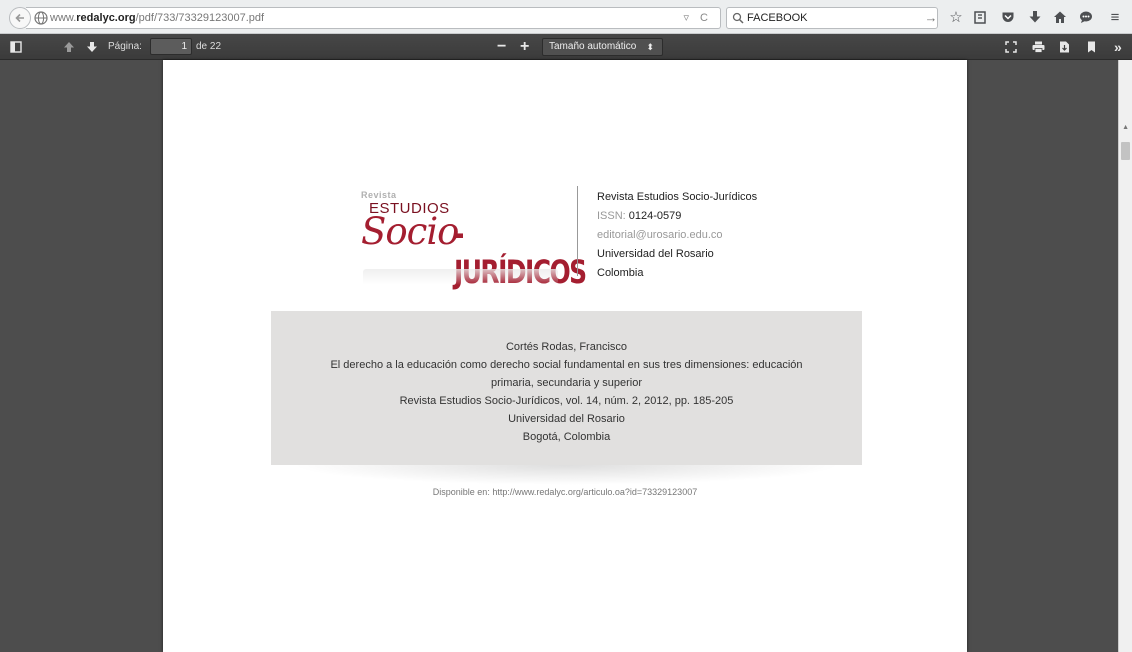 Image resolution: width=1132 pixels, height=652 pixels. Describe the element at coordinates (460, 277) in the screenshot. I see `logo-reflection` at that location.